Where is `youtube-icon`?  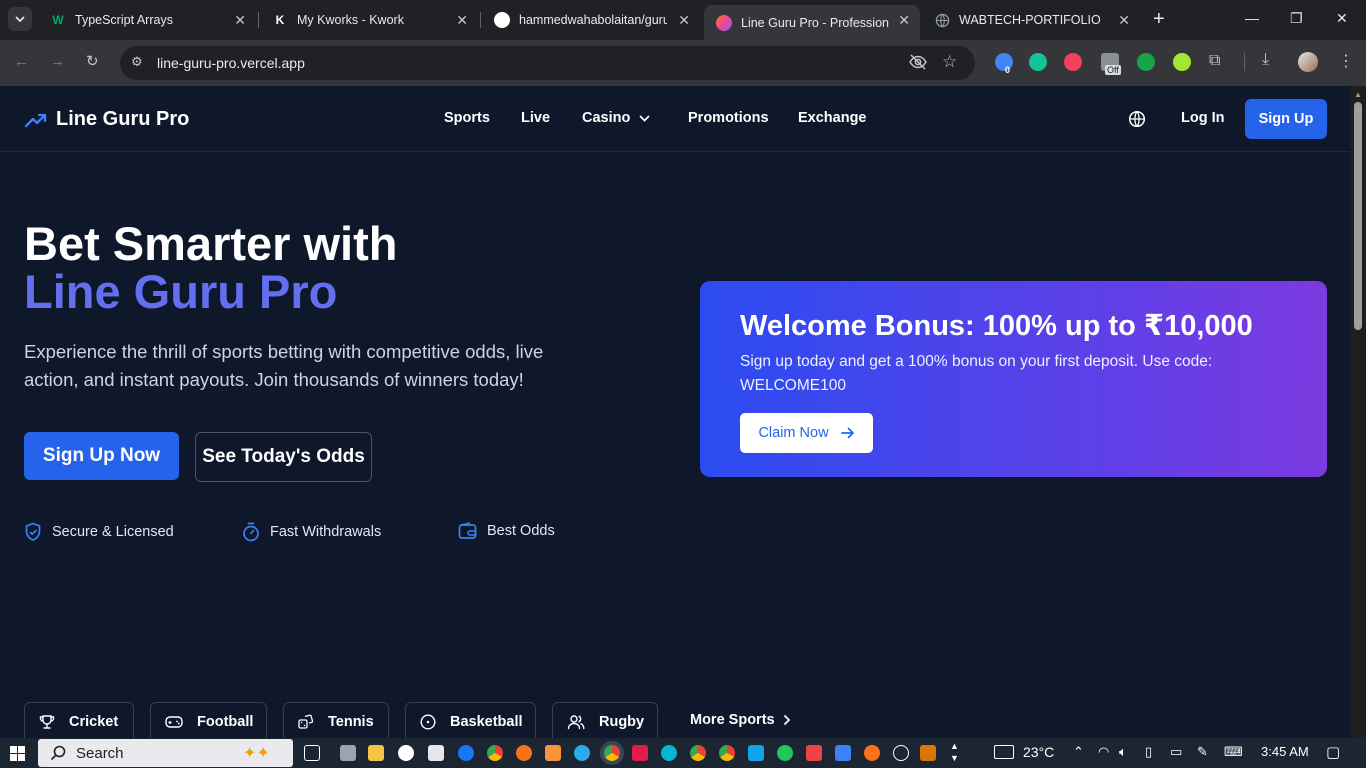
youtube-icon is located at coordinates (814, 753).